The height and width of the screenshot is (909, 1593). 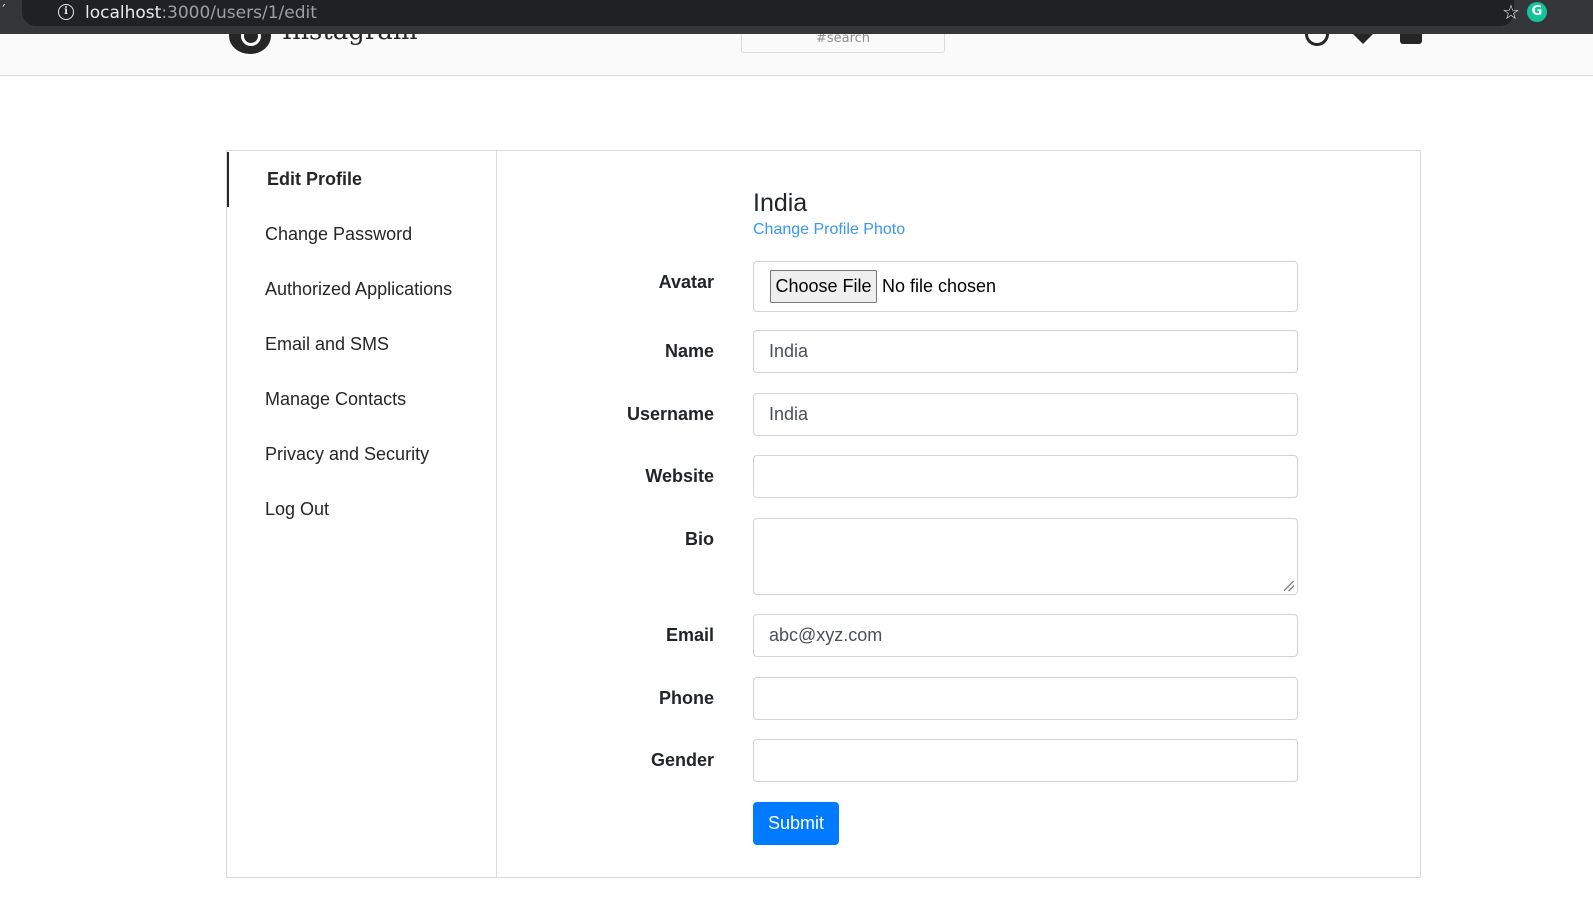 I want to click on username-label: Username, so click(x=670, y=414).